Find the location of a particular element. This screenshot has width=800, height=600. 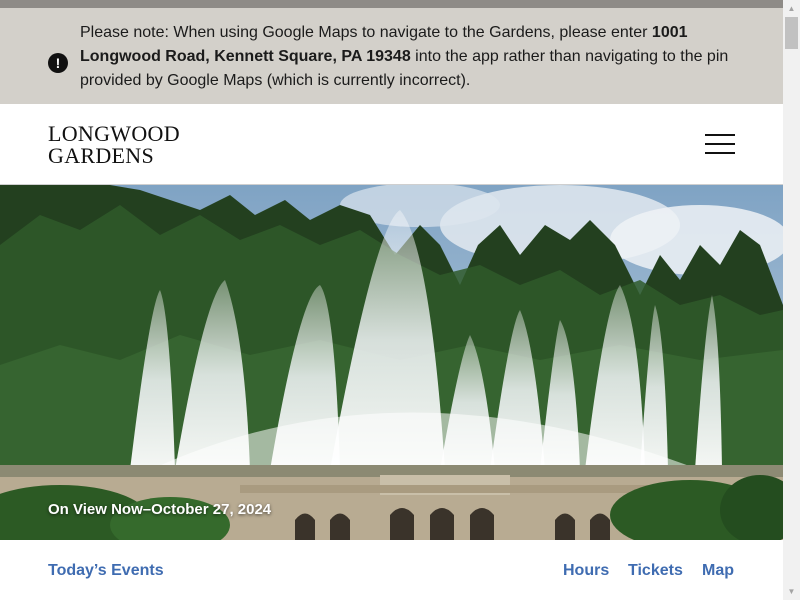

menu-bar-middle is located at coordinates (720, 144).